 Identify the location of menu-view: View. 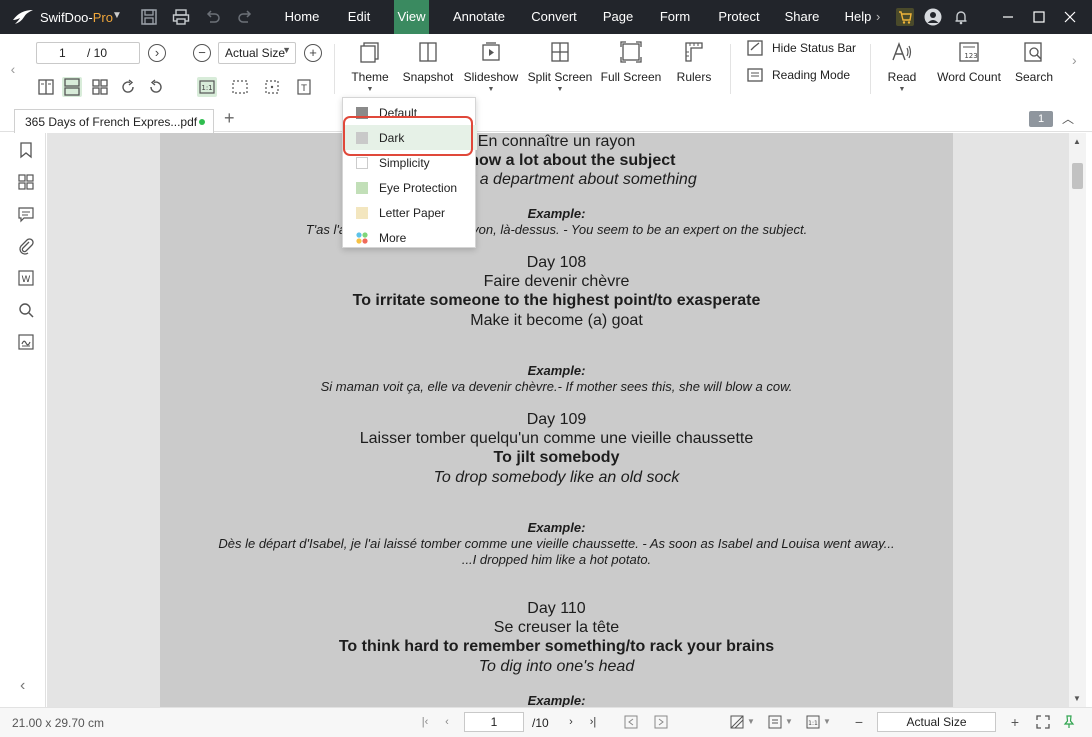
(411, 17).